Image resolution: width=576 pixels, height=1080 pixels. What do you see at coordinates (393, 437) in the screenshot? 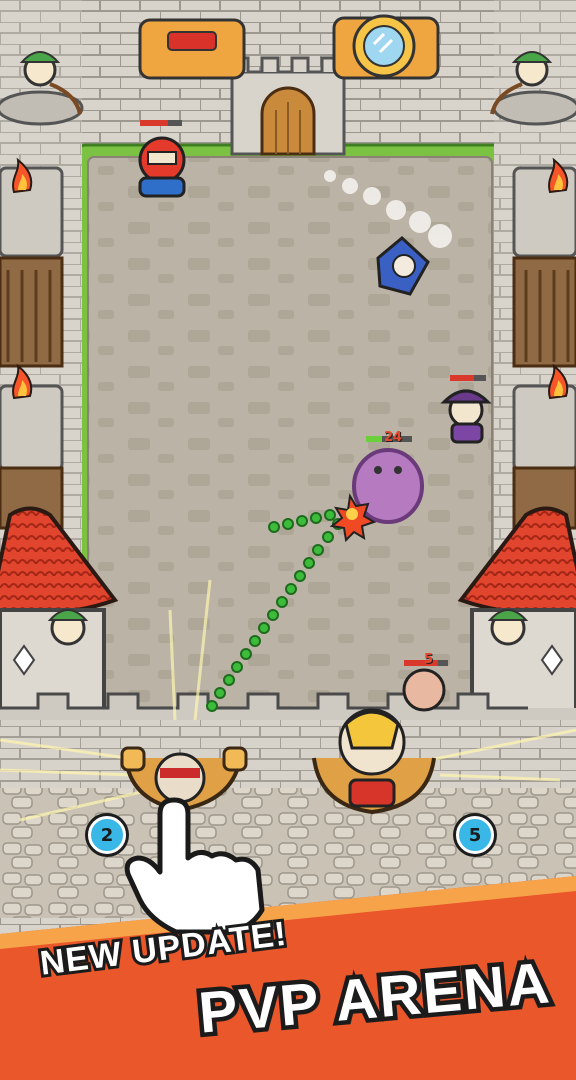
I see `ogre-hp-label: 24` at bounding box center [393, 437].